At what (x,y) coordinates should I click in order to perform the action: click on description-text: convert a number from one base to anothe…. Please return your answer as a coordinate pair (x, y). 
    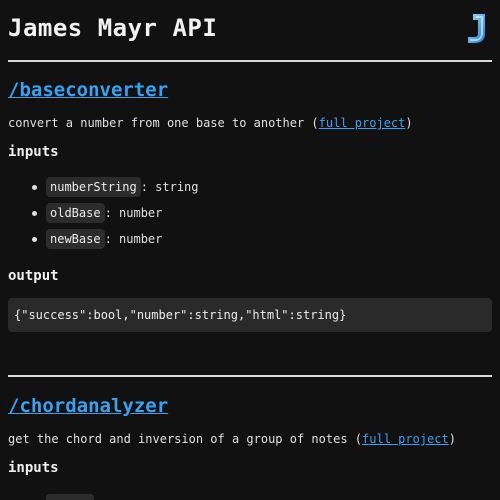
    Looking at the image, I should click on (163, 123).